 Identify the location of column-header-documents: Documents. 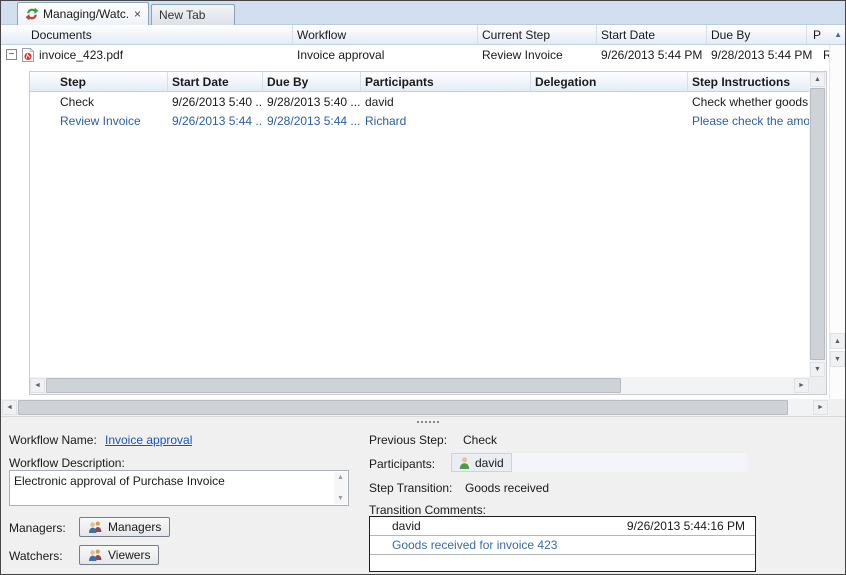
(147, 34).